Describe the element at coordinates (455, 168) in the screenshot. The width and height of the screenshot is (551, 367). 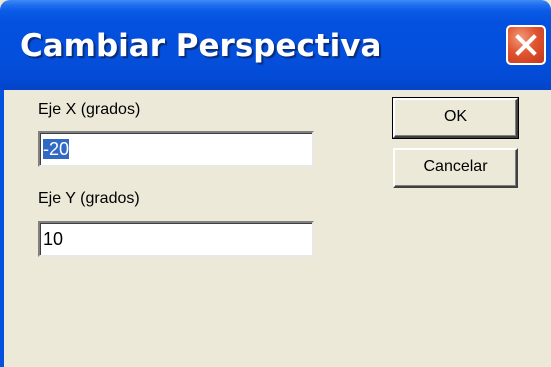
I see `cancel-button: Cancelar` at that location.